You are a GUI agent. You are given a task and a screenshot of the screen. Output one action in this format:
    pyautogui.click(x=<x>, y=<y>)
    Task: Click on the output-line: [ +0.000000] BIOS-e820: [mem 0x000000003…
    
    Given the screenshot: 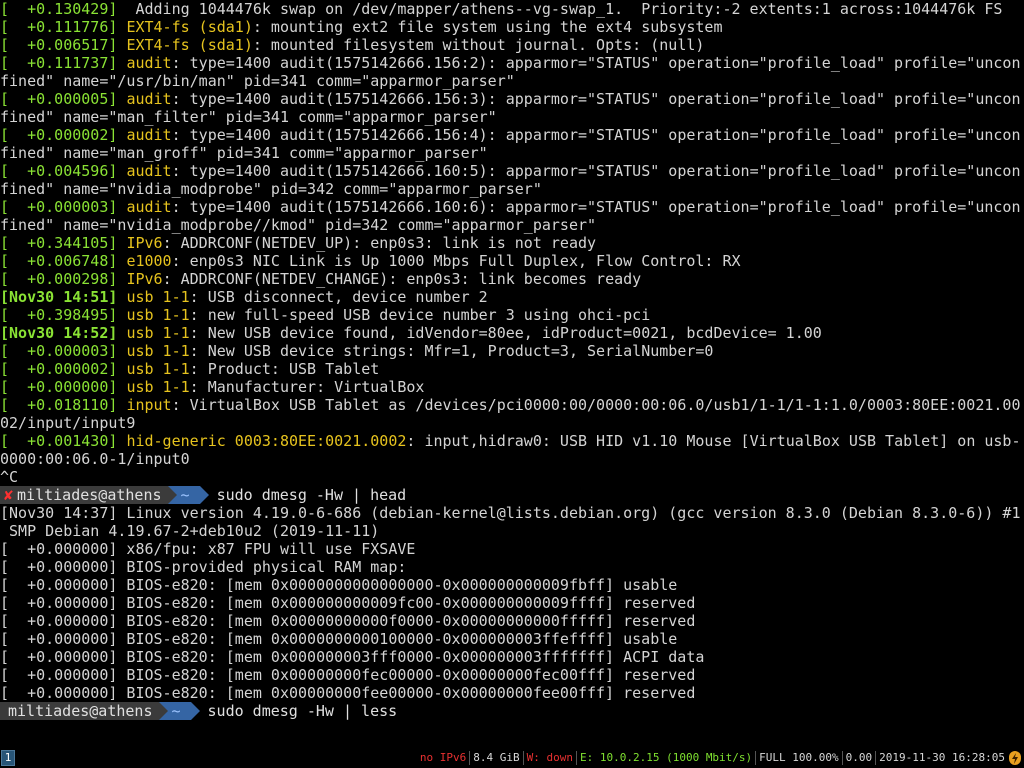 What is the action you would take?
    pyautogui.click(x=352, y=657)
    